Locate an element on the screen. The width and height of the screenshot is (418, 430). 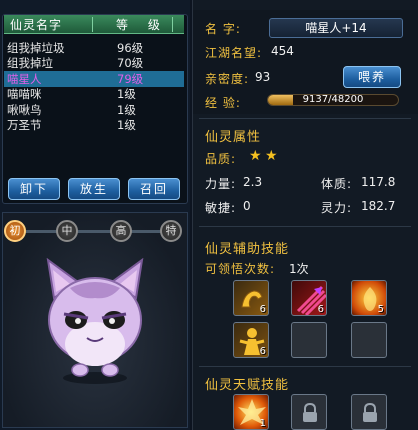
sprite-list-header: 仙灵名字 等 级 is located at coordinates (94, 24).